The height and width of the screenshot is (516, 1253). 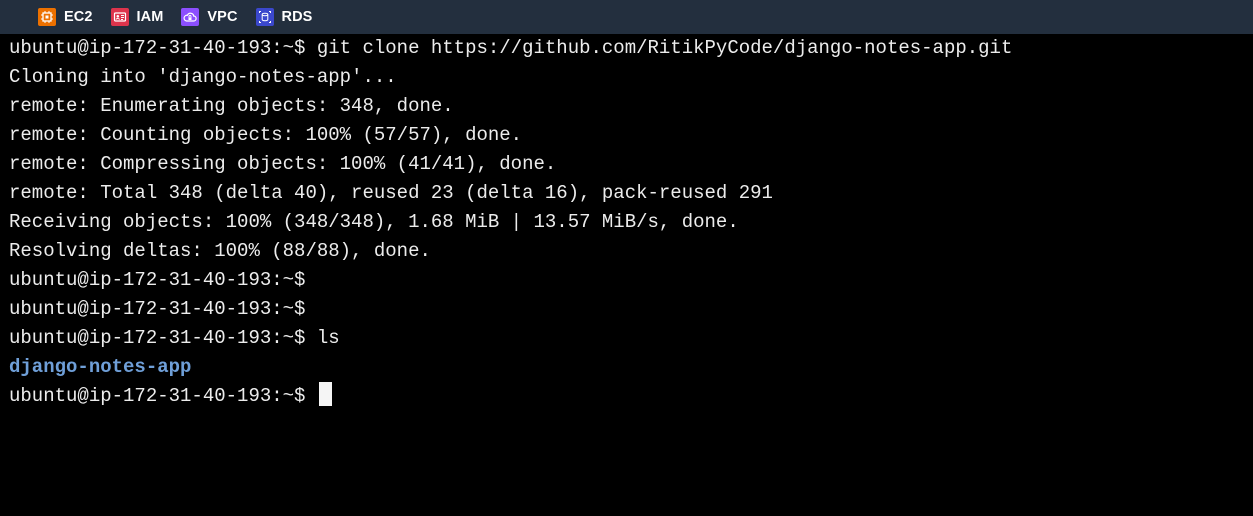 What do you see at coordinates (222, 17) in the screenshot?
I see `service-label: VPC` at bounding box center [222, 17].